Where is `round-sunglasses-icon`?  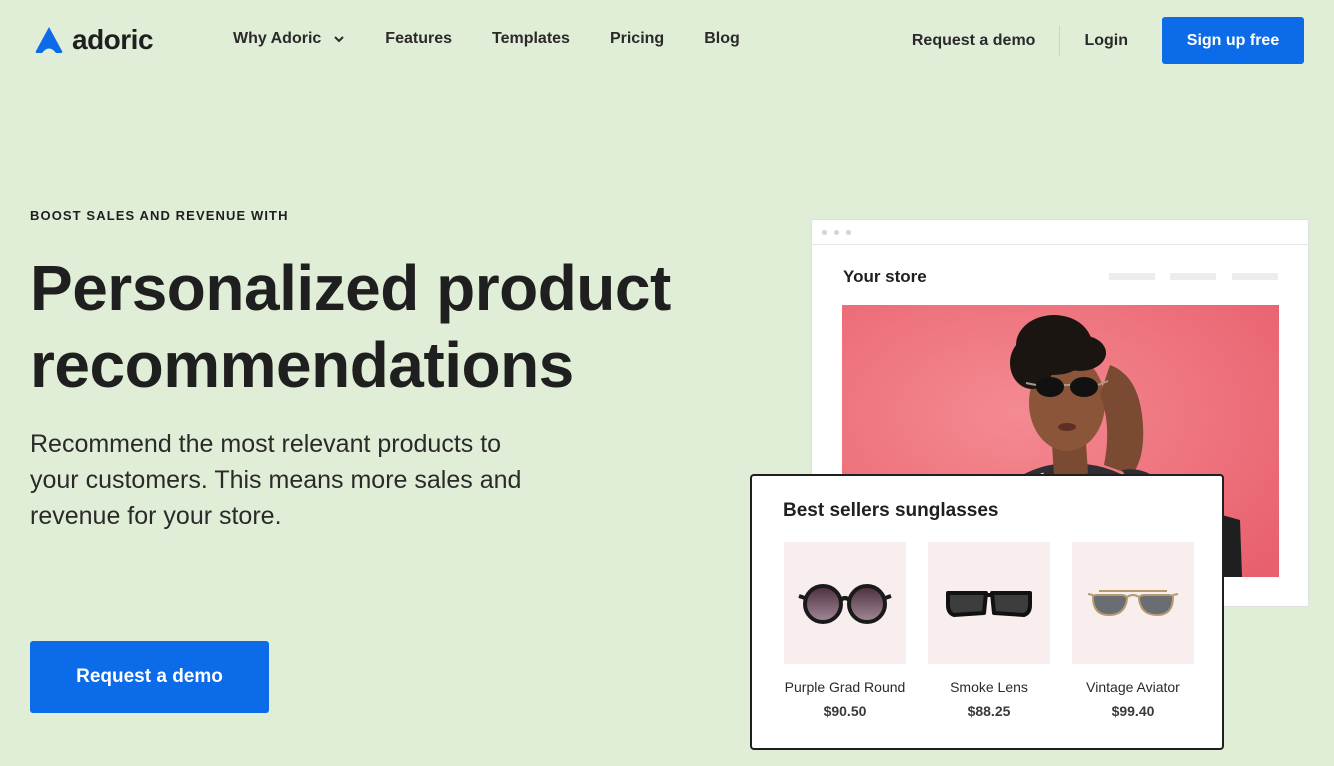
round-sunglasses-icon is located at coordinates (845, 604).